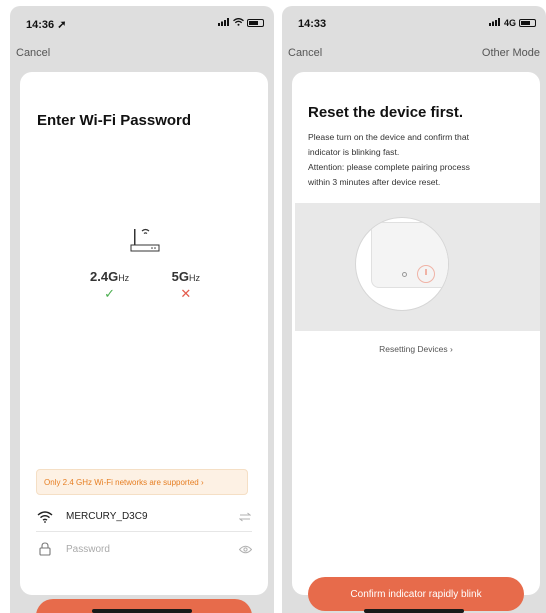 This screenshot has height=613, width=546. I want to click on device-circle, so click(402, 264).